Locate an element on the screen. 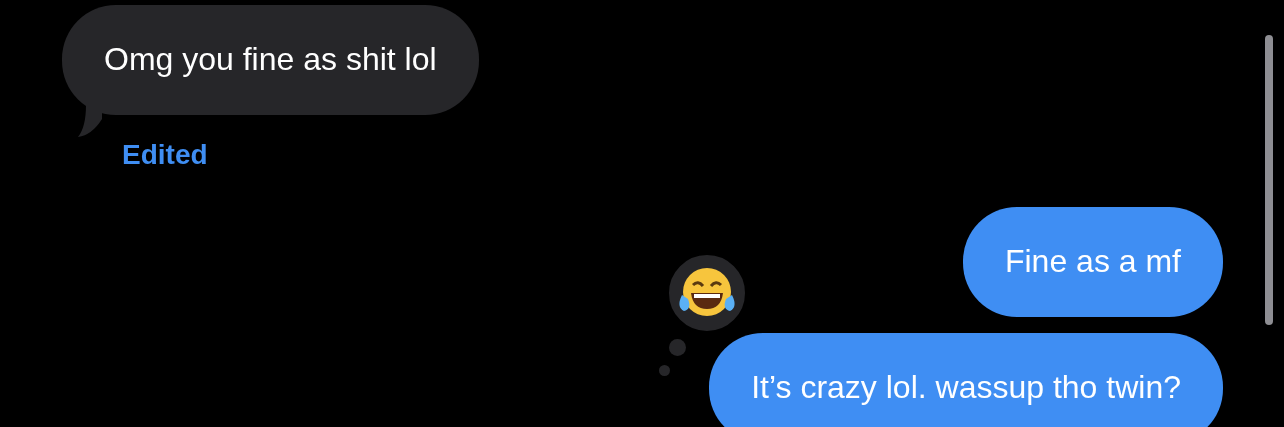 This screenshot has width=1284, height=427. incoming-message-bubble: Omg you fine as shit lol is located at coordinates (270, 60).